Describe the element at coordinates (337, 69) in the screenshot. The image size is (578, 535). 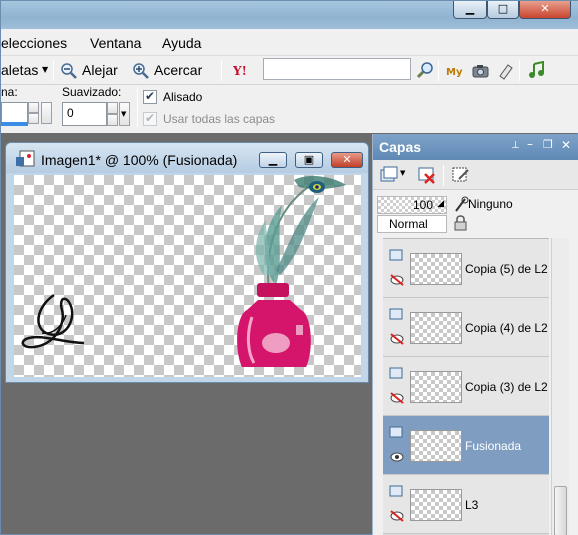
I see `search-input` at that location.